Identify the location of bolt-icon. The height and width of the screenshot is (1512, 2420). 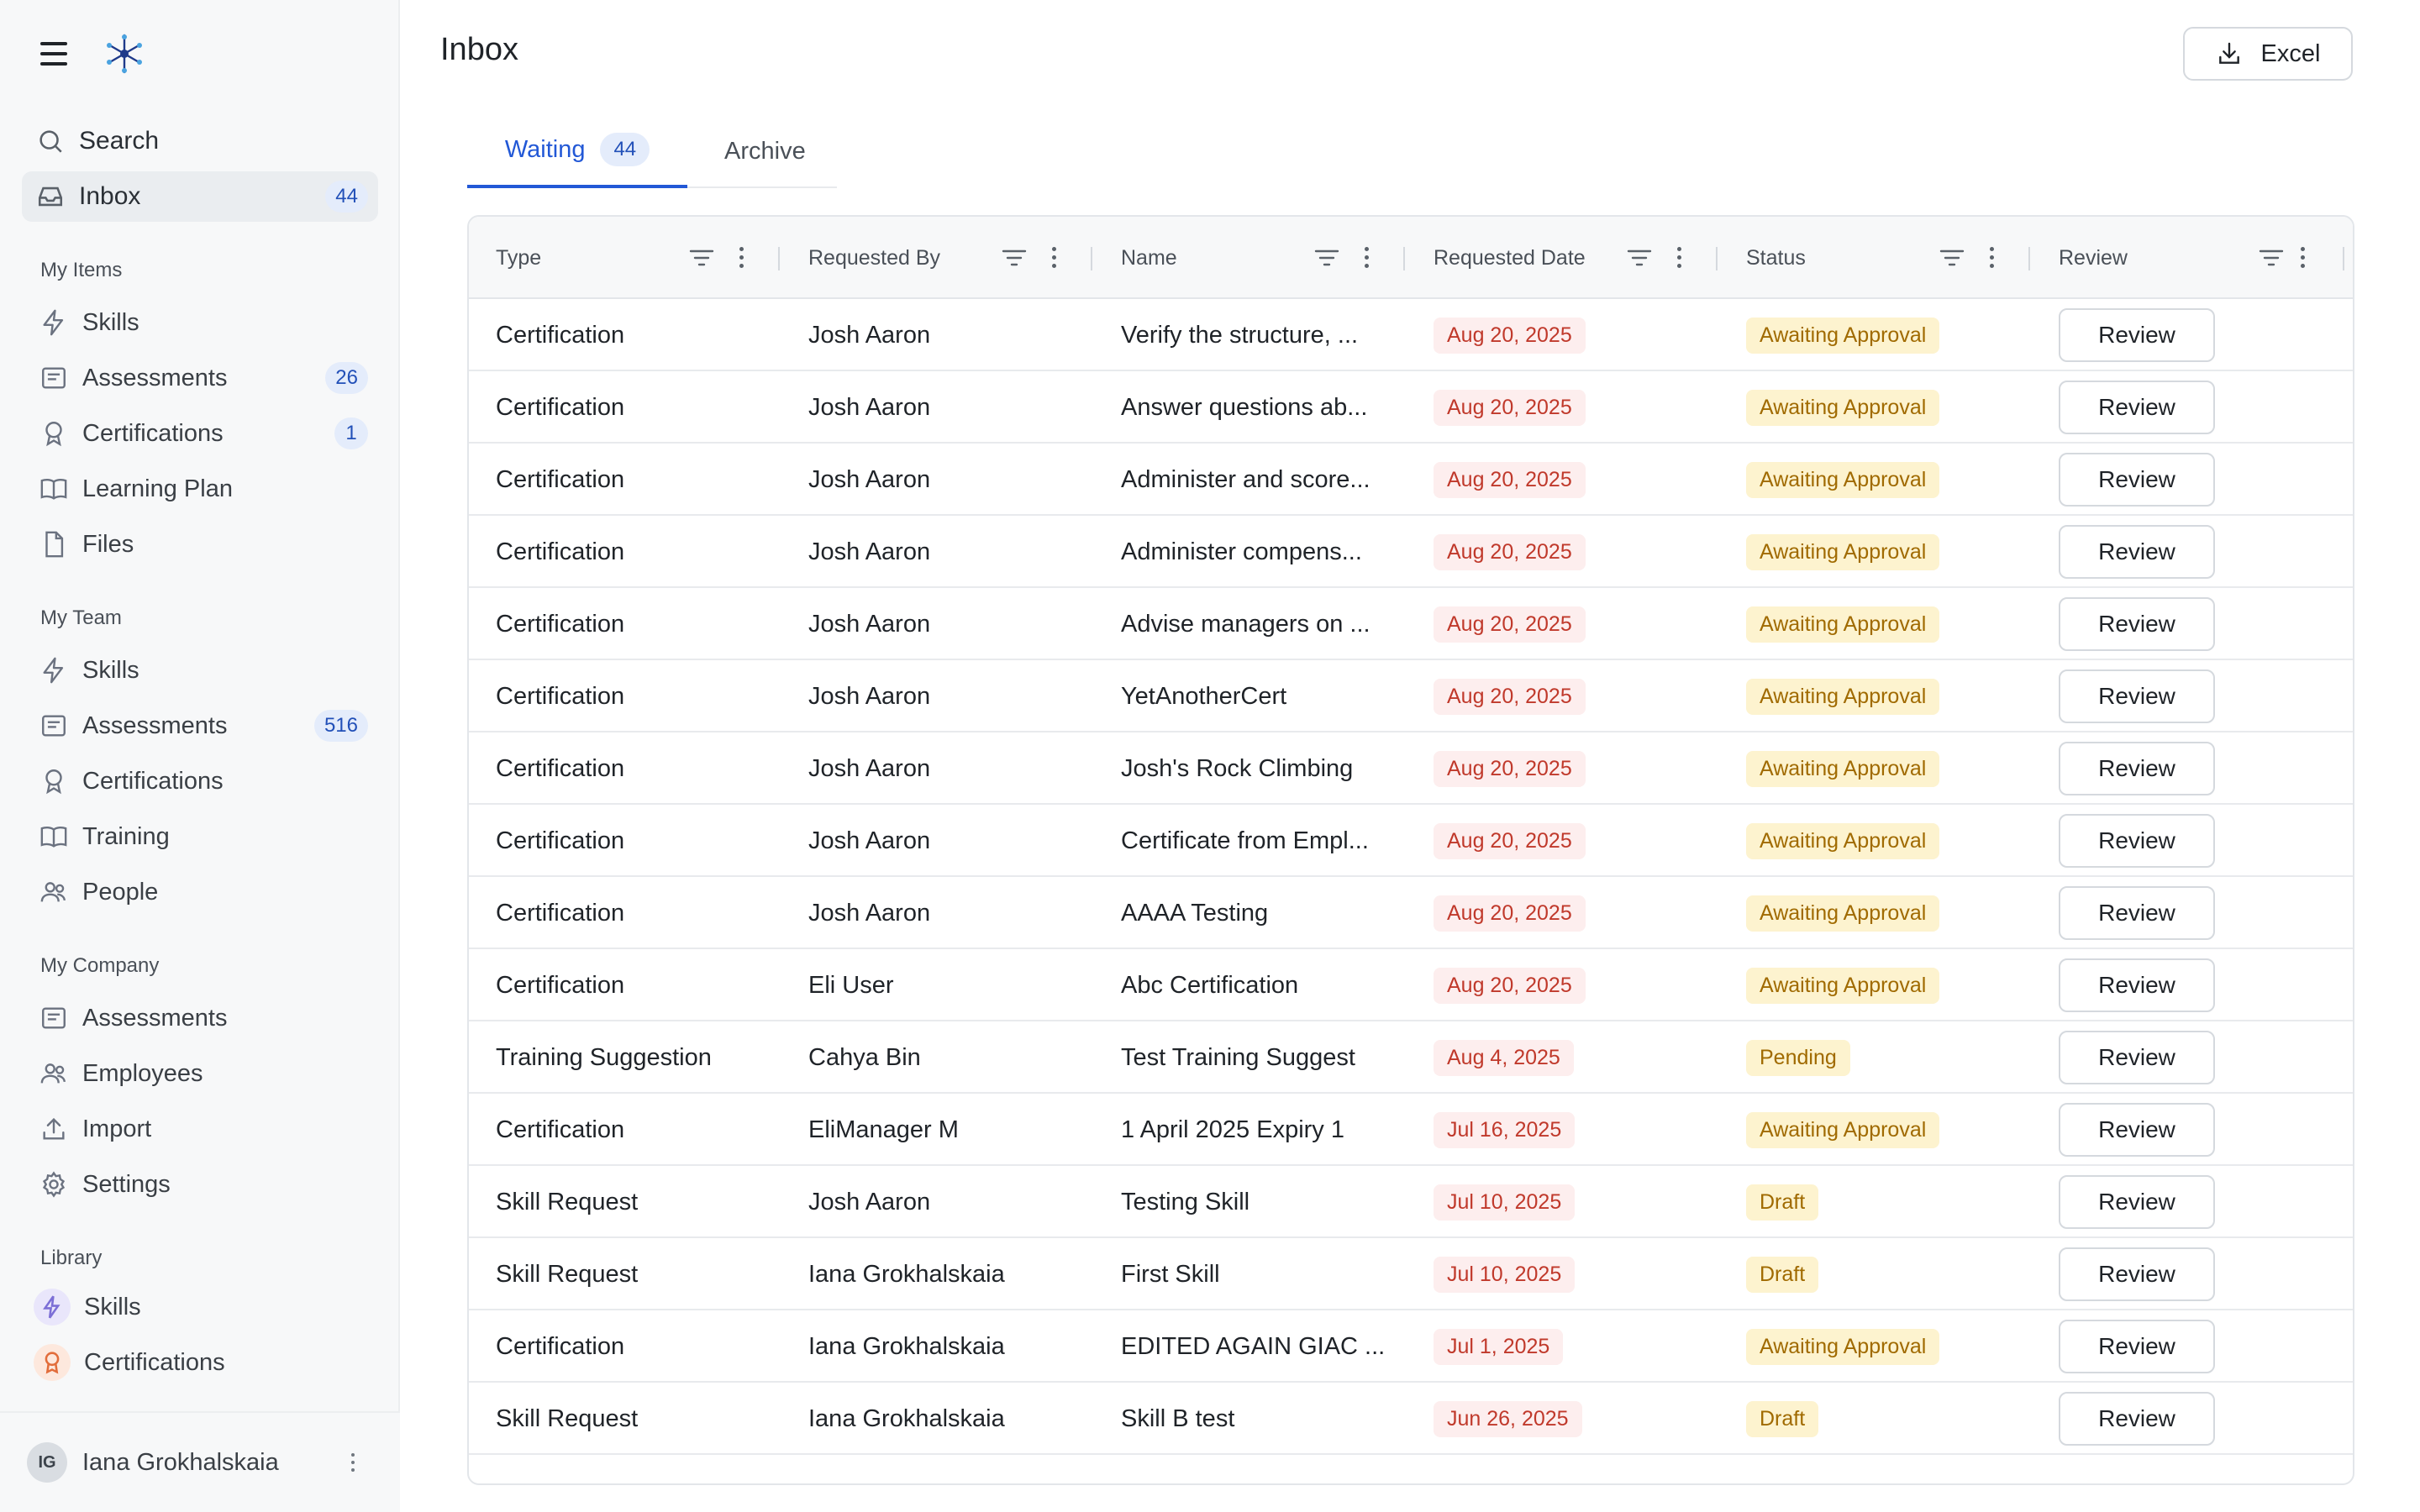
(54, 670).